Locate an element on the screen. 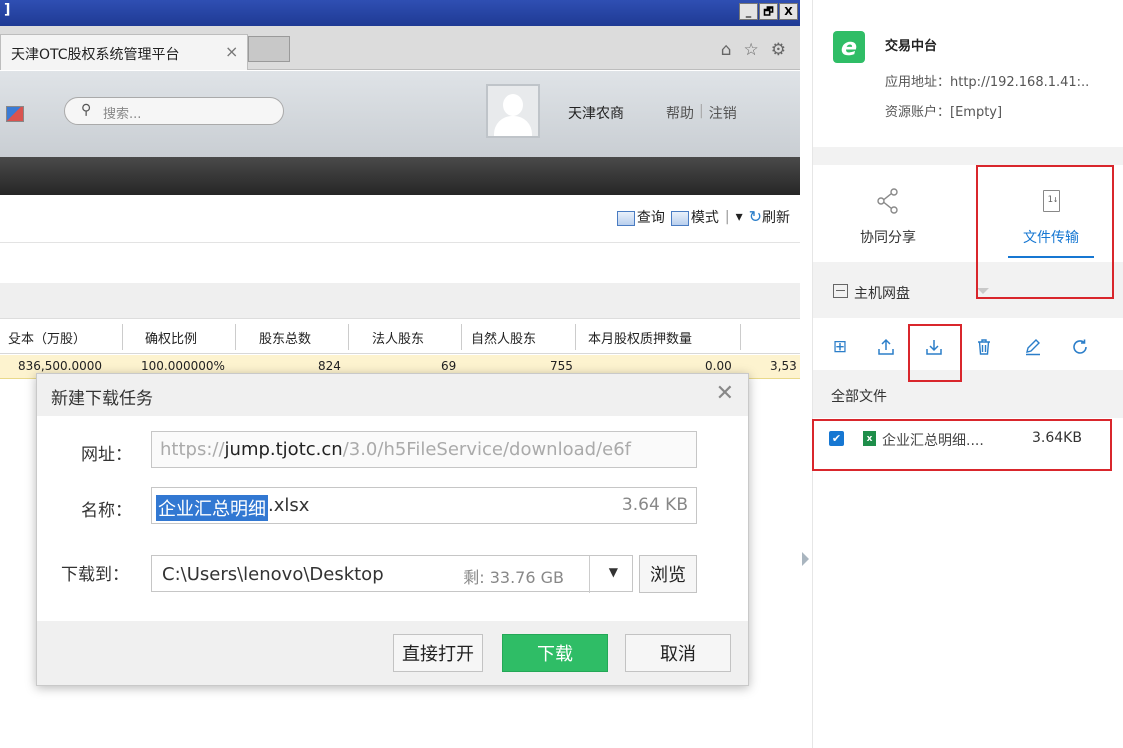 This screenshot has height=748, width=1123. favorites-star-icon: ☆ is located at coordinates (751, 50).